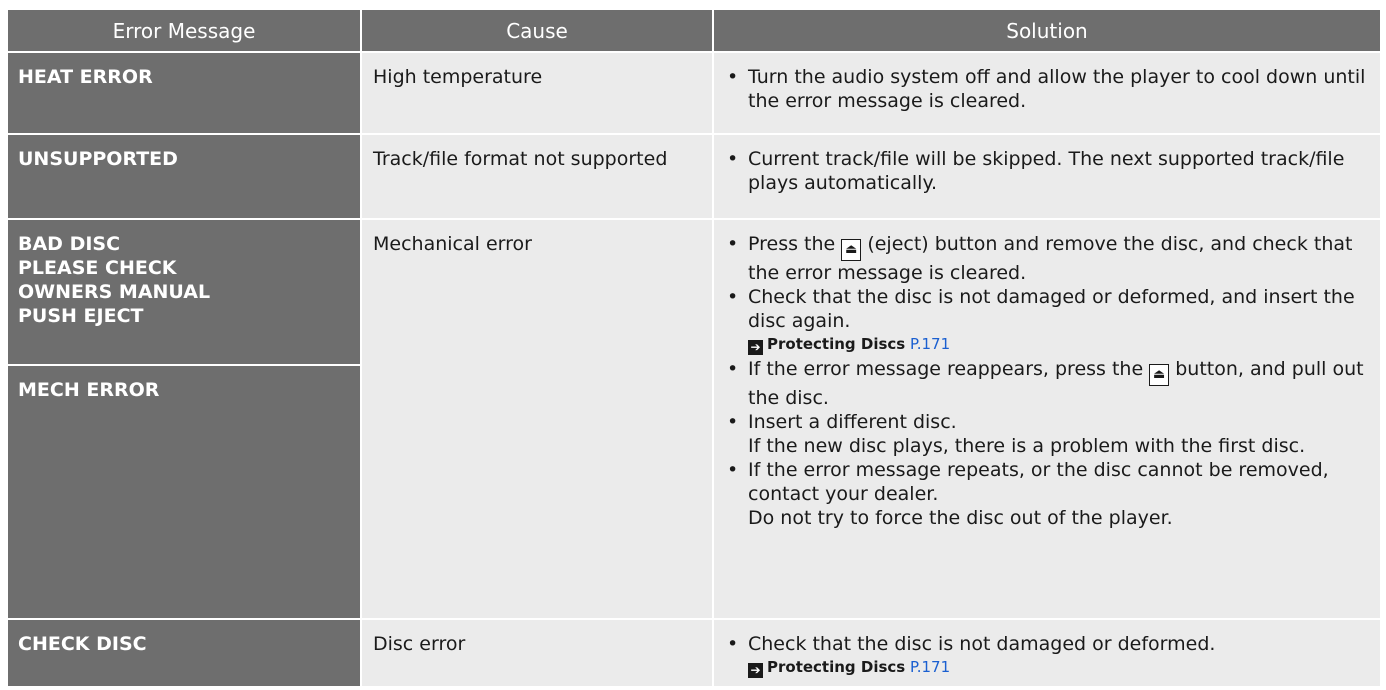  Describe the element at coordinates (184, 653) in the screenshot. I see `error-cell: CHECK DISC` at that location.